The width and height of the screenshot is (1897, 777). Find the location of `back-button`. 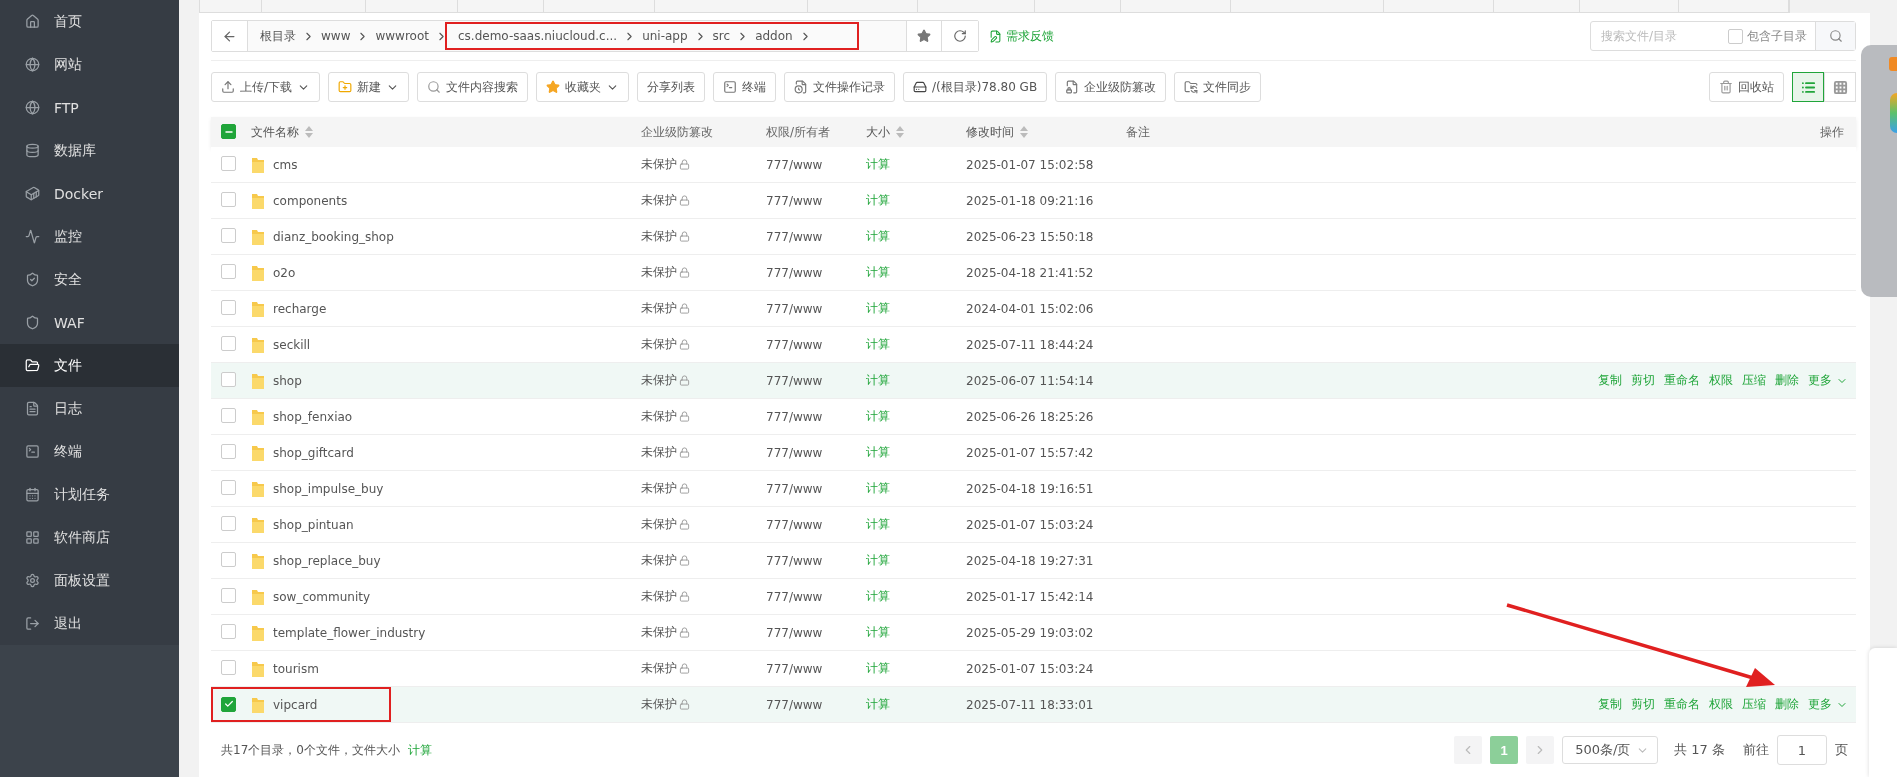

back-button is located at coordinates (230, 36).